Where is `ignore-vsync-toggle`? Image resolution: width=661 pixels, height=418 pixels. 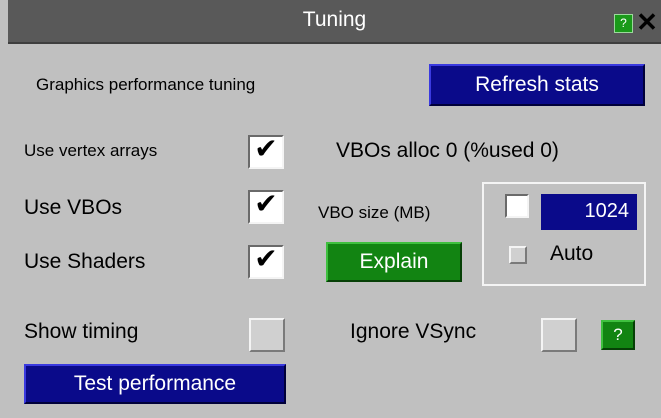 ignore-vsync-toggle is located at coordinates (559, 335).